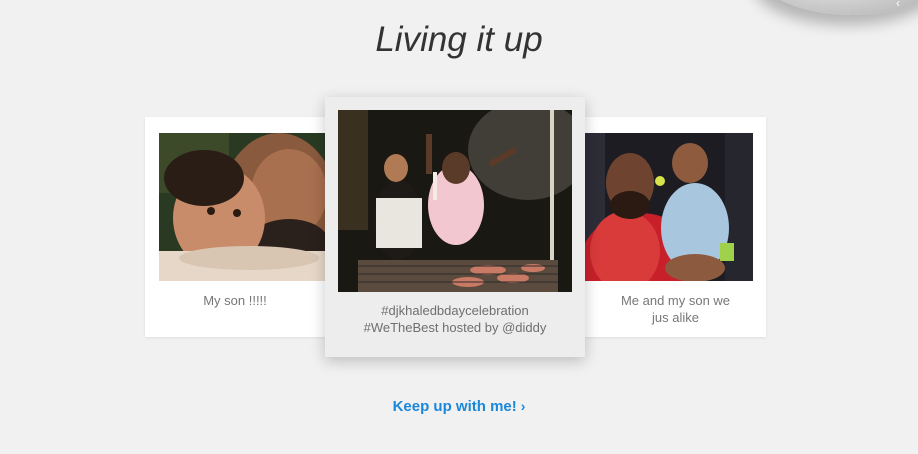 The image size is (918, 454). What do you see at coordinates (838, 7) in the screenshot?
I see `corner-curl-decoration` at bounding box center [838, 7].